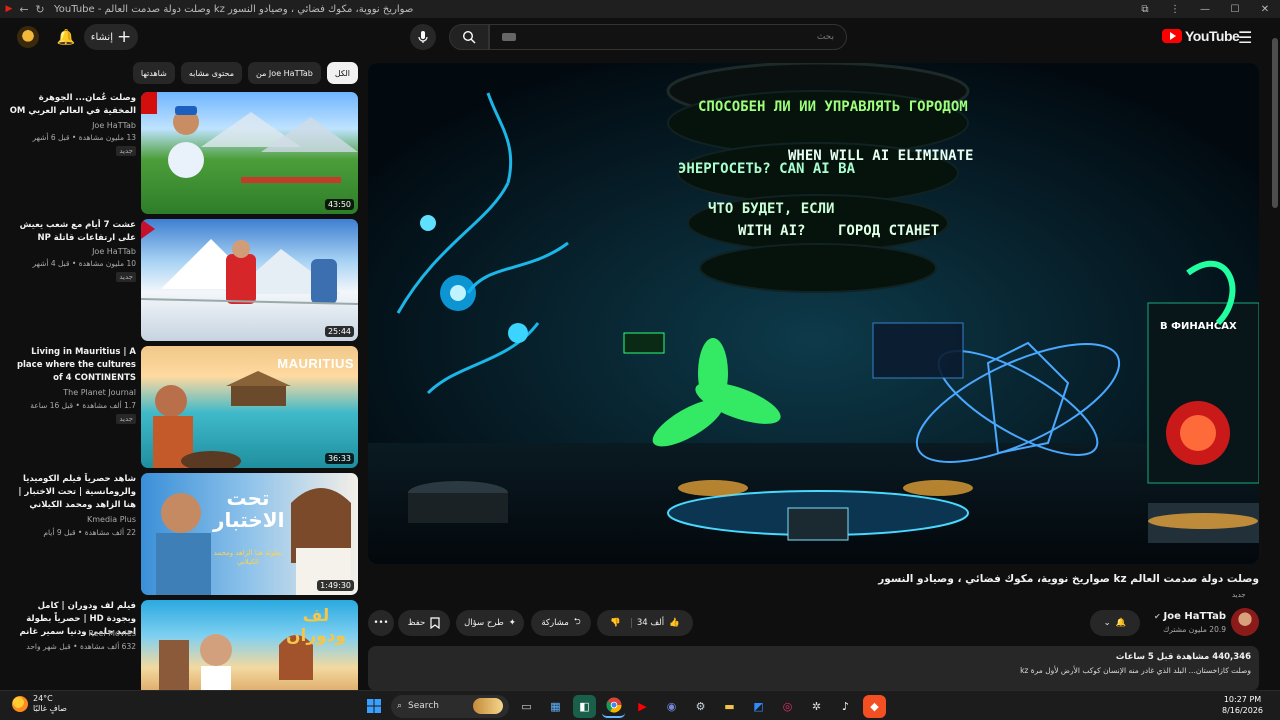 The image size is (1280, 720). What do you see at coordinates (450, 706) in the screenshot?
I see `taskbar-search: ⌕ Search` at bounding box center [450, 706].